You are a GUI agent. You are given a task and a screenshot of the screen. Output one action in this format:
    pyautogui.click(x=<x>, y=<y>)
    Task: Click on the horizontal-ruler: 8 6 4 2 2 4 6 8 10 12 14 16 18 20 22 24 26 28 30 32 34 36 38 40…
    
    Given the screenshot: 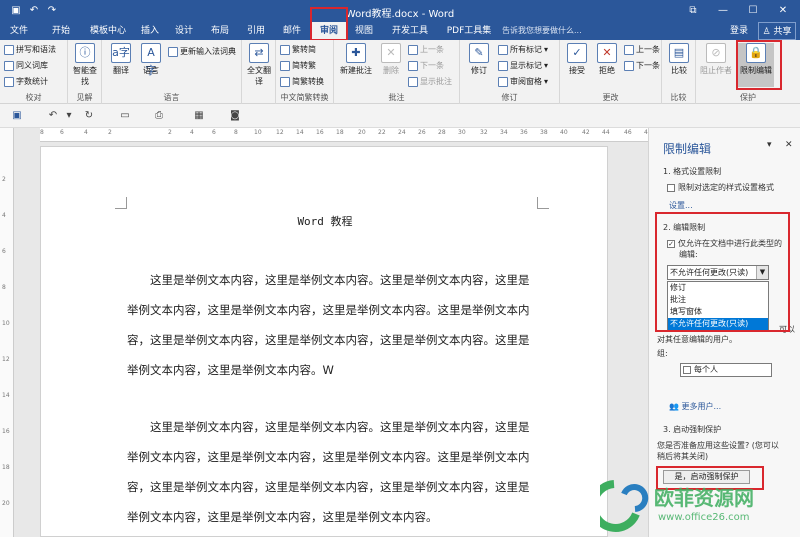 What is the action you would take?
    pyautogui.click(x=346, y=135)
    